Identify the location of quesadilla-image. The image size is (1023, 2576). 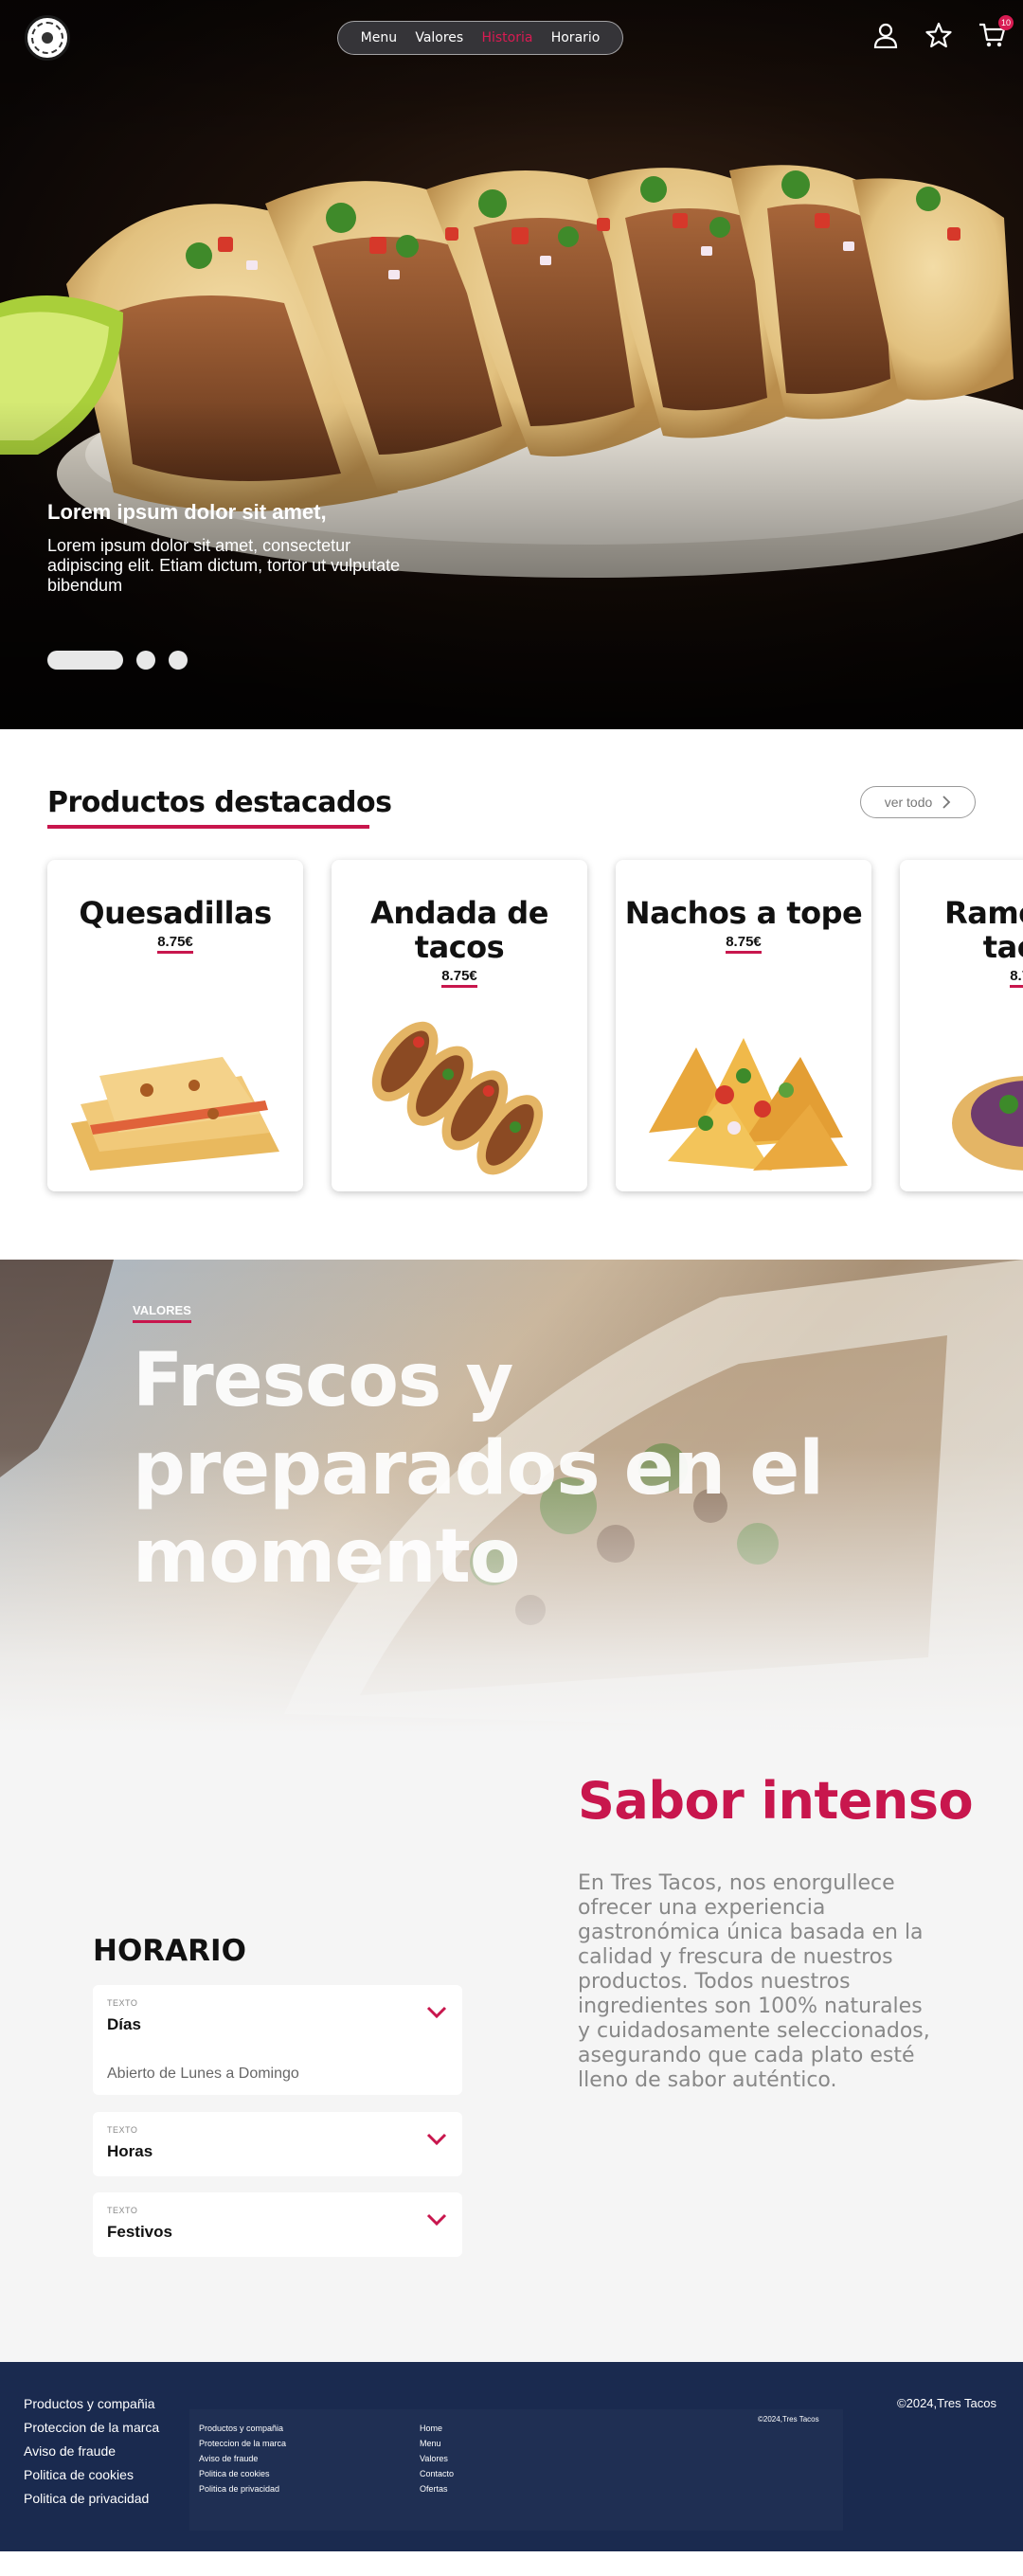
(175, 1114).